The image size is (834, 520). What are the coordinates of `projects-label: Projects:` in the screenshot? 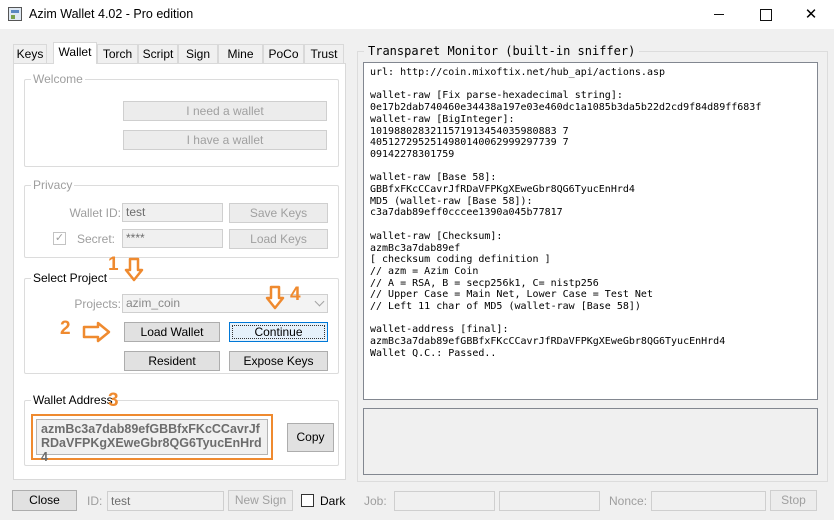 It's located at (97, 304).